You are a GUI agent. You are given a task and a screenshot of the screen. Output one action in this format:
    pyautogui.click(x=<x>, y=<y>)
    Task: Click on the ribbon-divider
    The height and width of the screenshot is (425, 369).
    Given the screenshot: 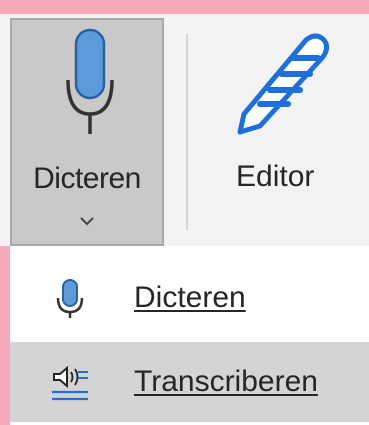 What is the action you would take?
    pyautogui.click(x=187, y=132)
    